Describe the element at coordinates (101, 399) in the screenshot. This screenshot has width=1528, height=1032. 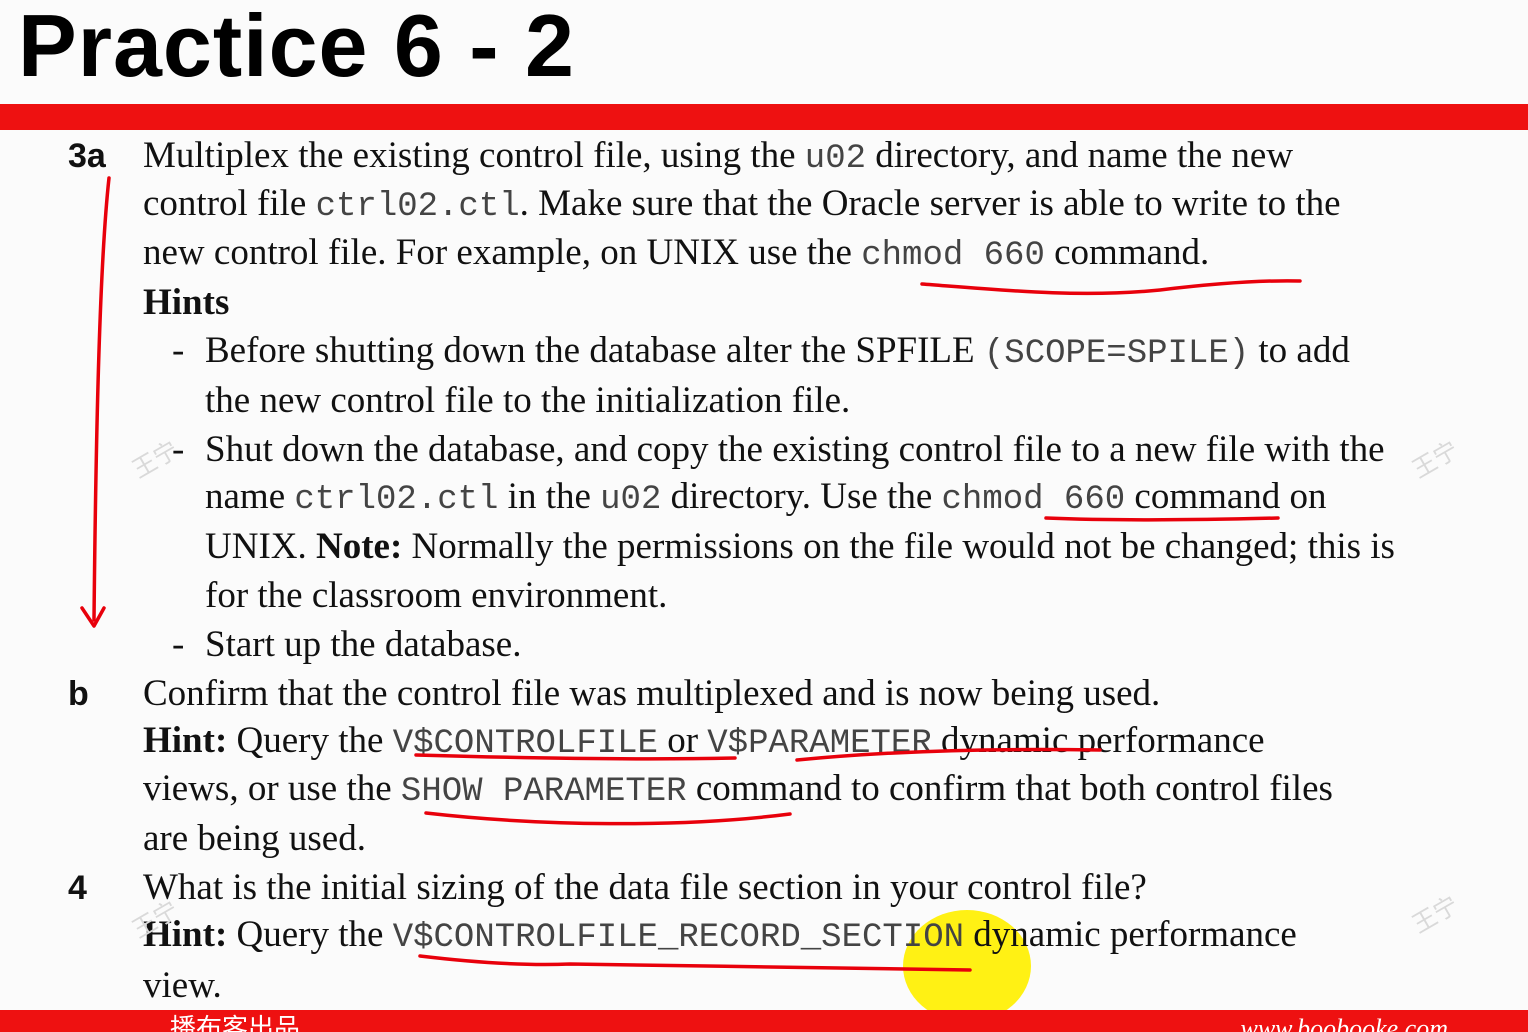
I see `arrow-line` at that location.